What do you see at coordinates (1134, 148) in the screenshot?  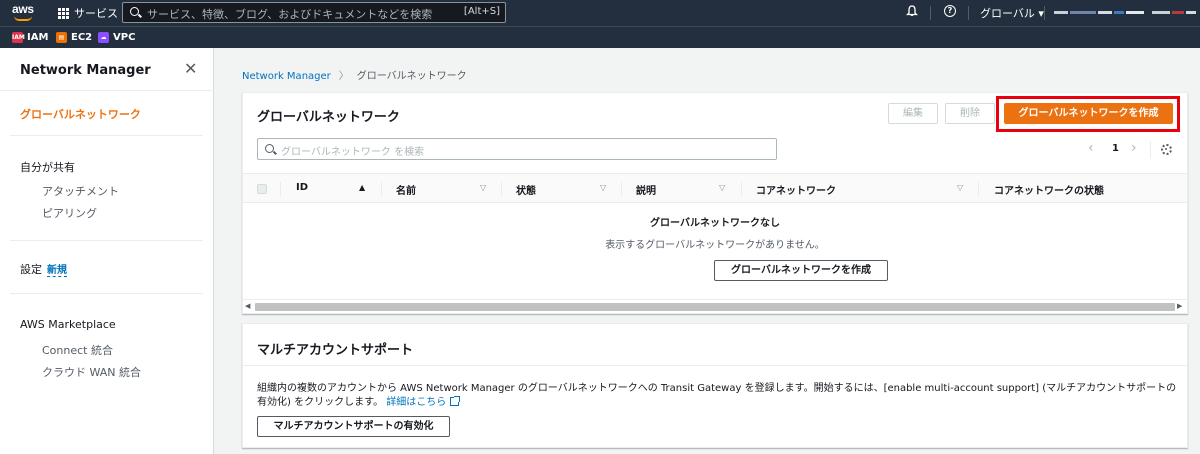 I see `next-page-icon: ›` at bounding box center [1134, 148].